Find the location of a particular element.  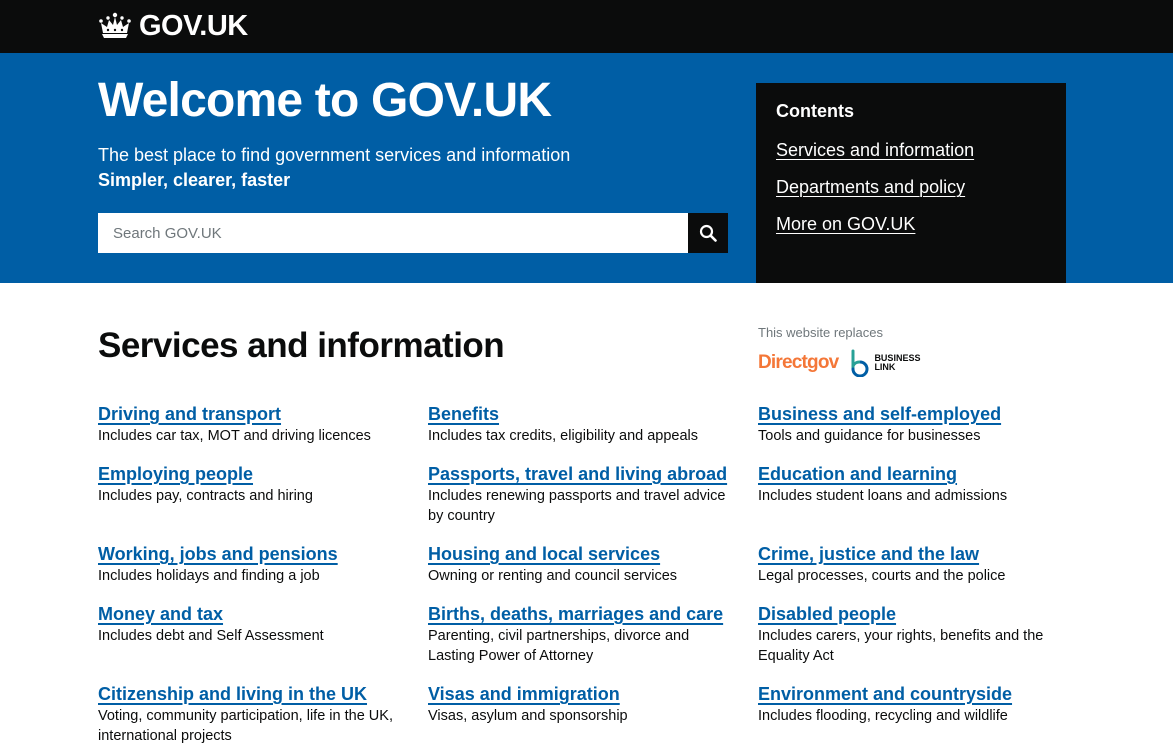

service-description: Visas, asylum and sponsorship is located at coordinates (528, 716).